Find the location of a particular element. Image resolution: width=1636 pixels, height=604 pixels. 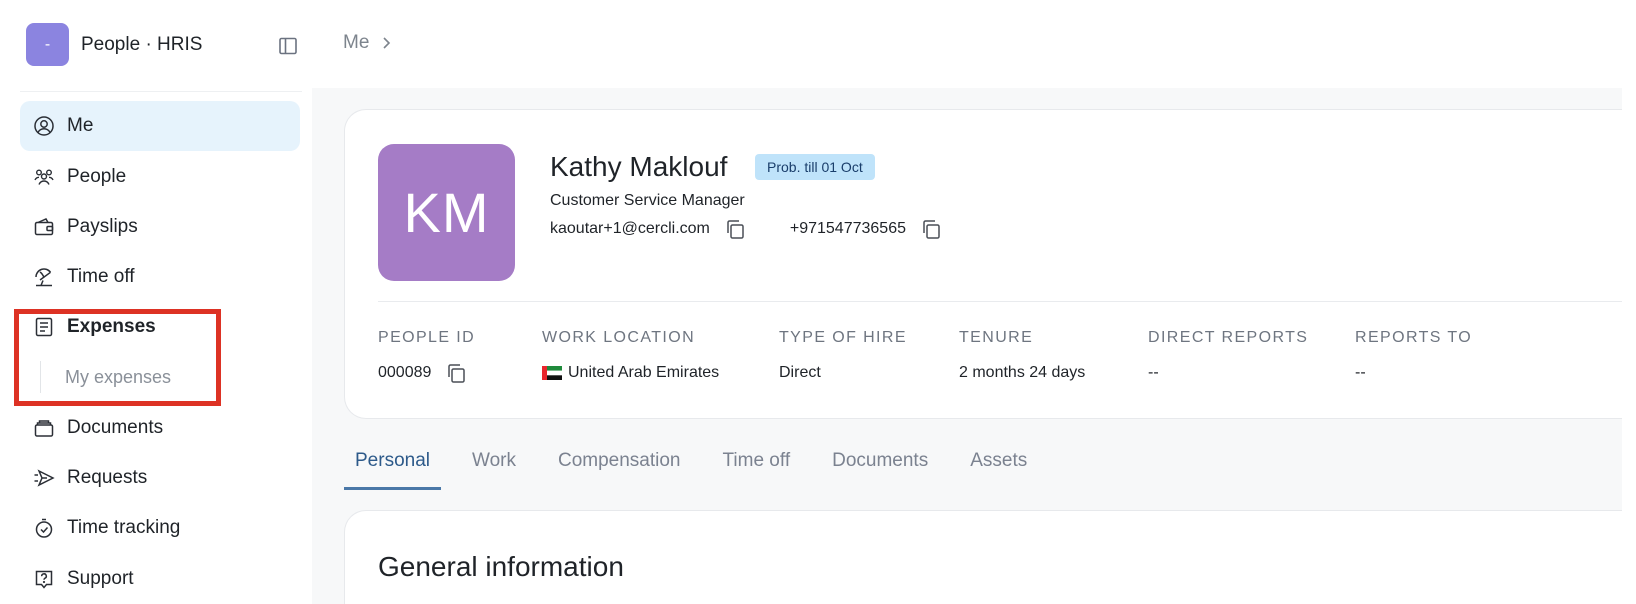

breadcrumb: Me is located at coordinates (368, 43).